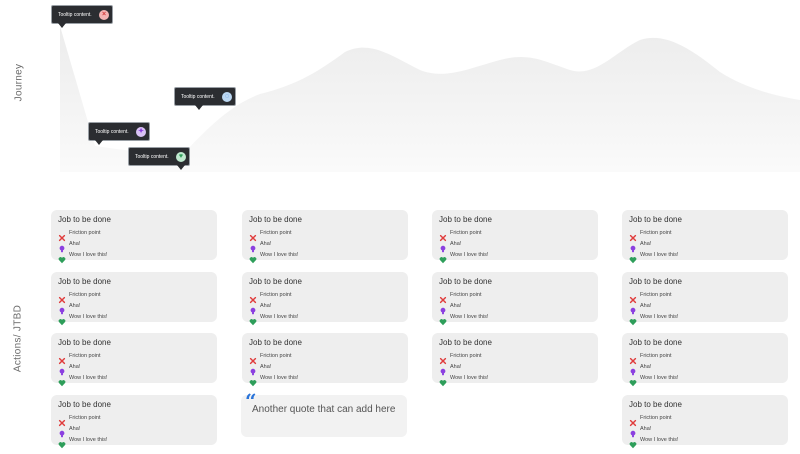  Describe the element at coordinates (119, 133) in the screenshot. I see `tooltip-aha: Tooltip content. ✦` at that location.